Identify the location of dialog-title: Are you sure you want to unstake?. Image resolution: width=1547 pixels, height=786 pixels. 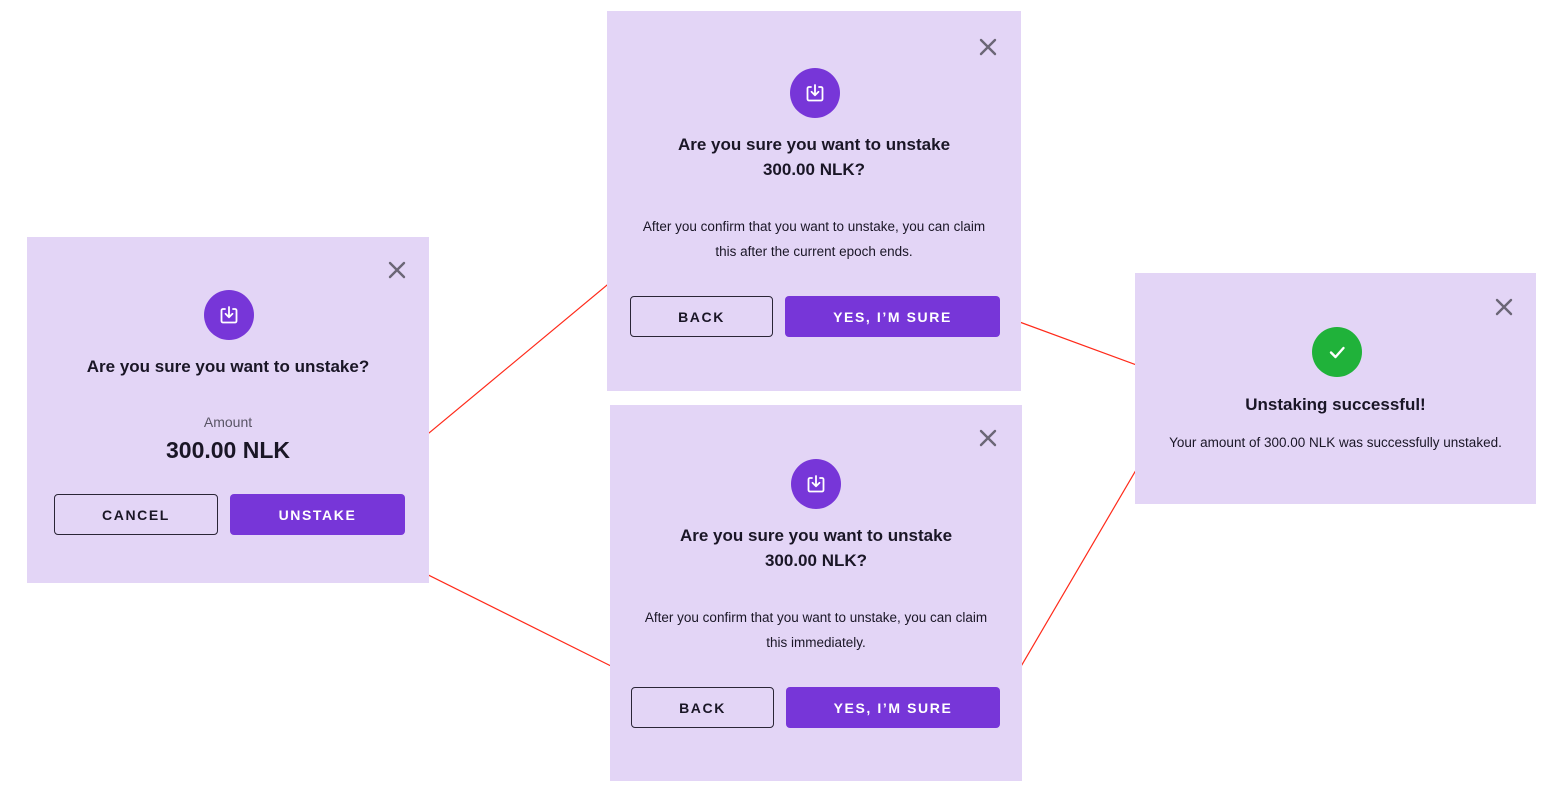
(228, 366).